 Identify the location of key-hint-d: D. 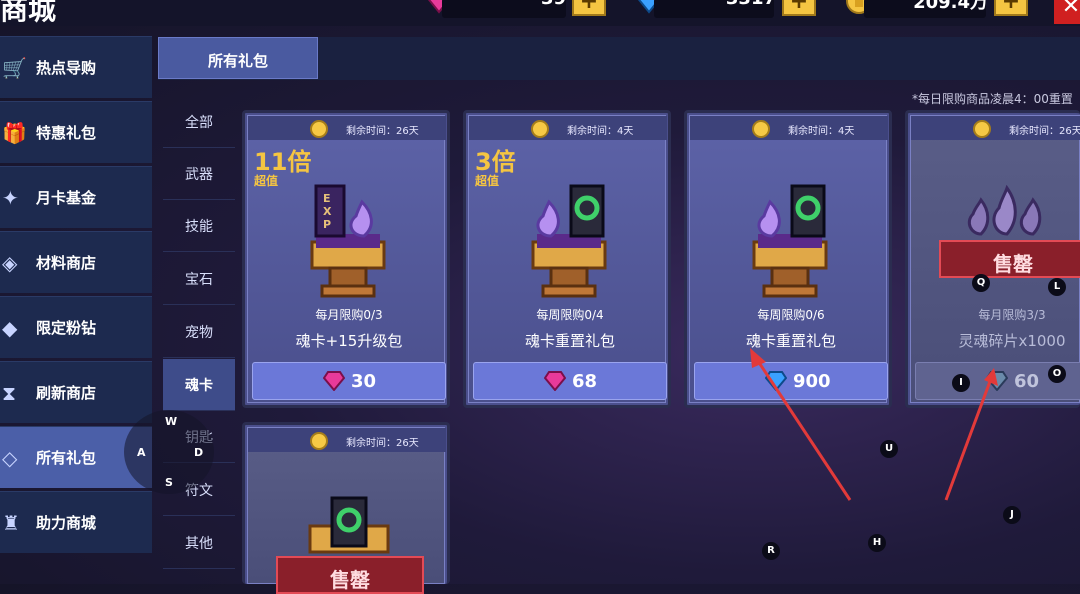
(199, 452).